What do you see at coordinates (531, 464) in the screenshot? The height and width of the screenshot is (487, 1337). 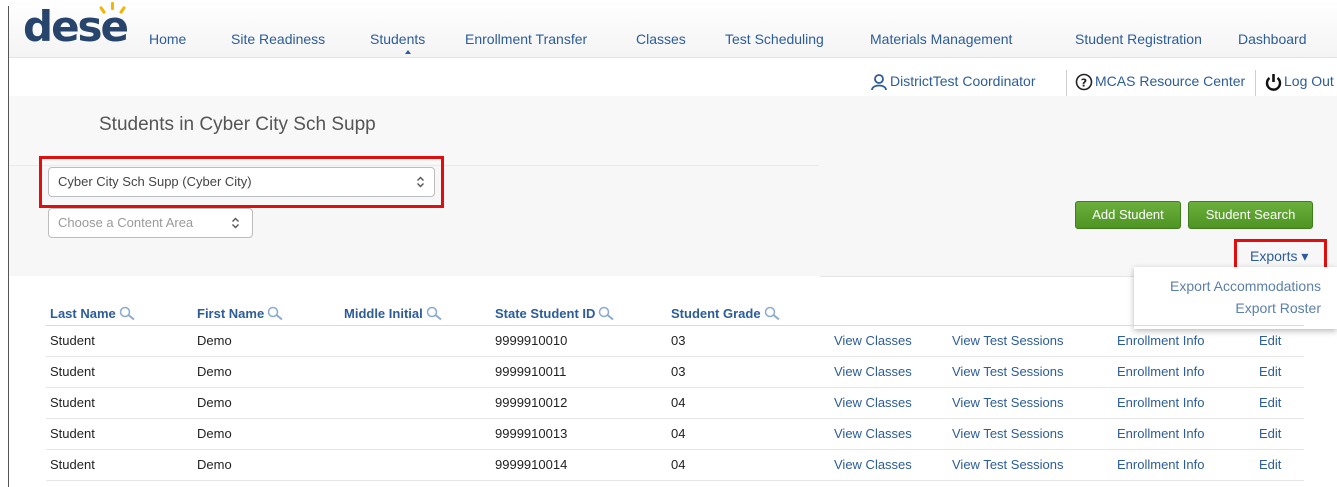 I see `cell-ssid: 9999910014` at bounding box center [531, 464].